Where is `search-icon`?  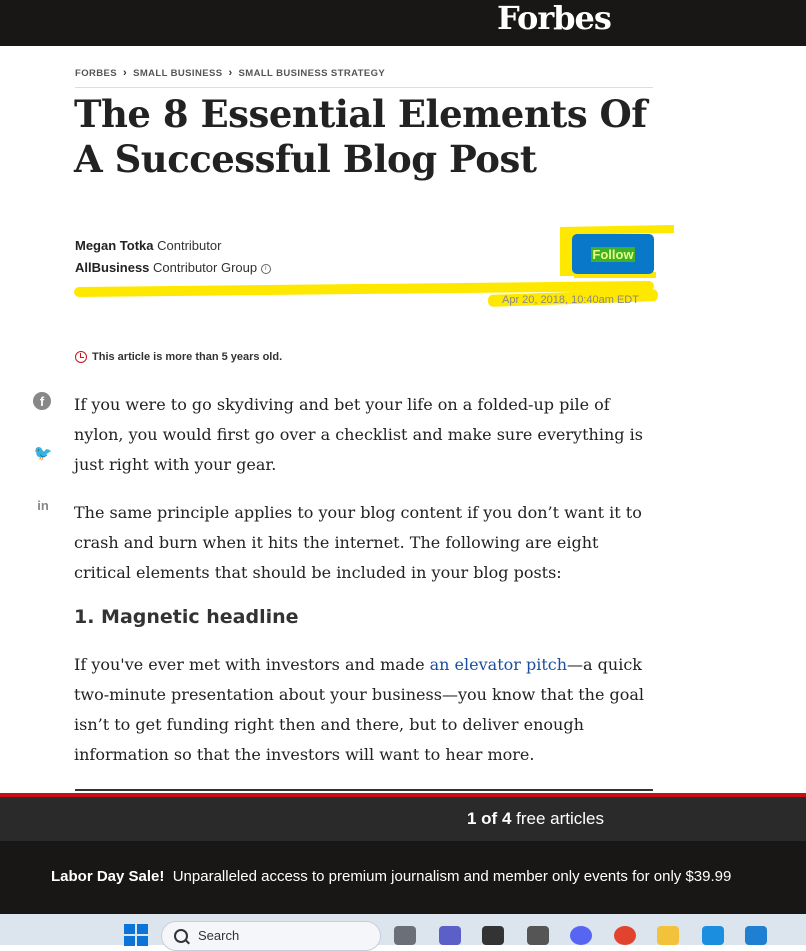
search-icon is located at coordinates (181, 936).